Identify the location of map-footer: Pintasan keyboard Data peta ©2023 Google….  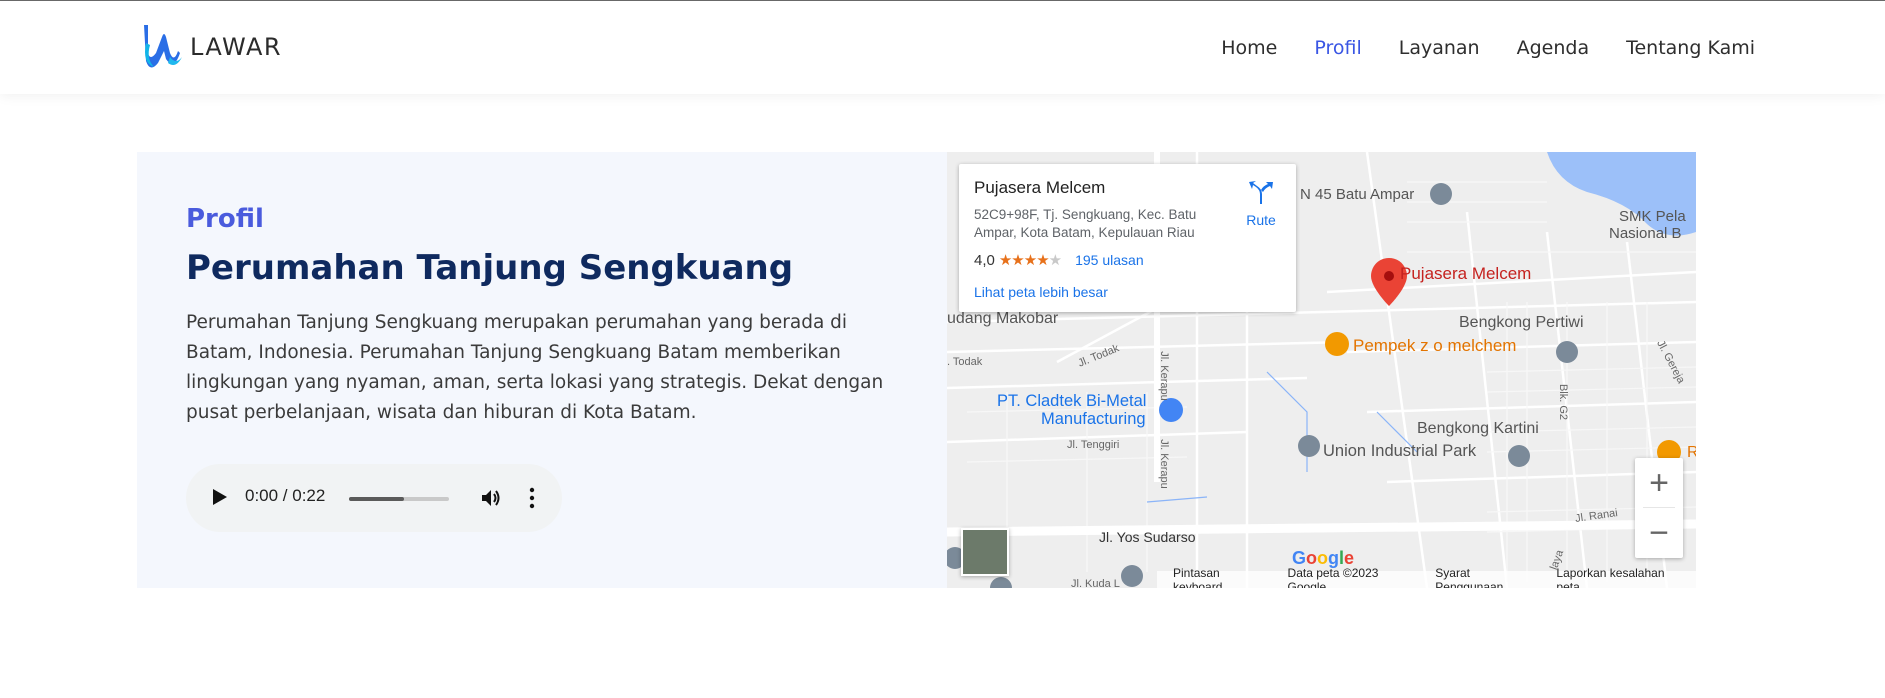
(1426, 577).